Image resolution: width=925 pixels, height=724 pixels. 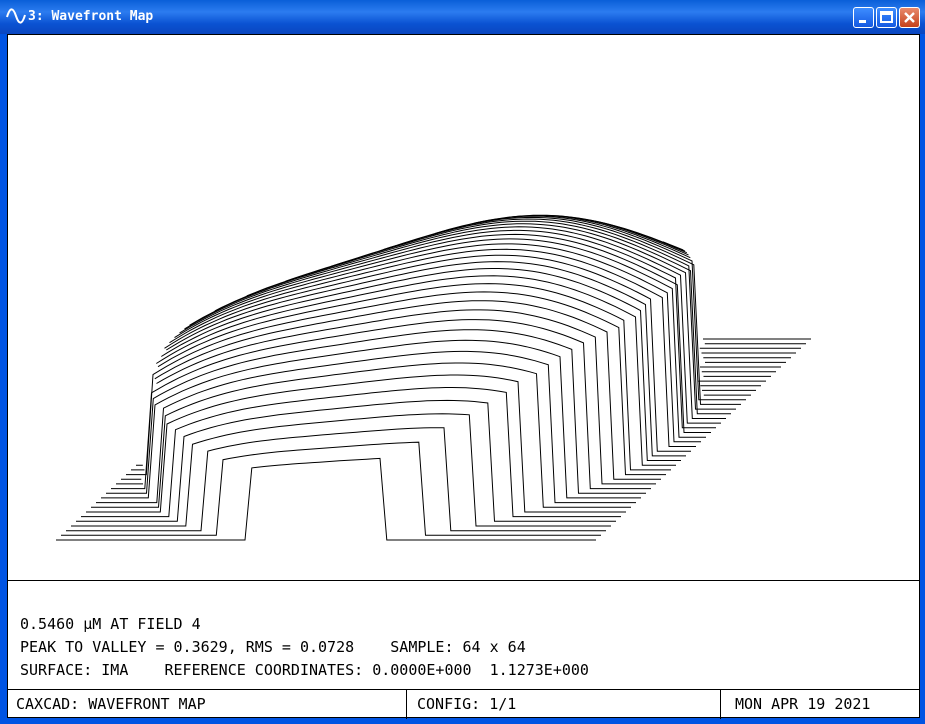 I want to click on wave-icon, so click(x=16, y=16).